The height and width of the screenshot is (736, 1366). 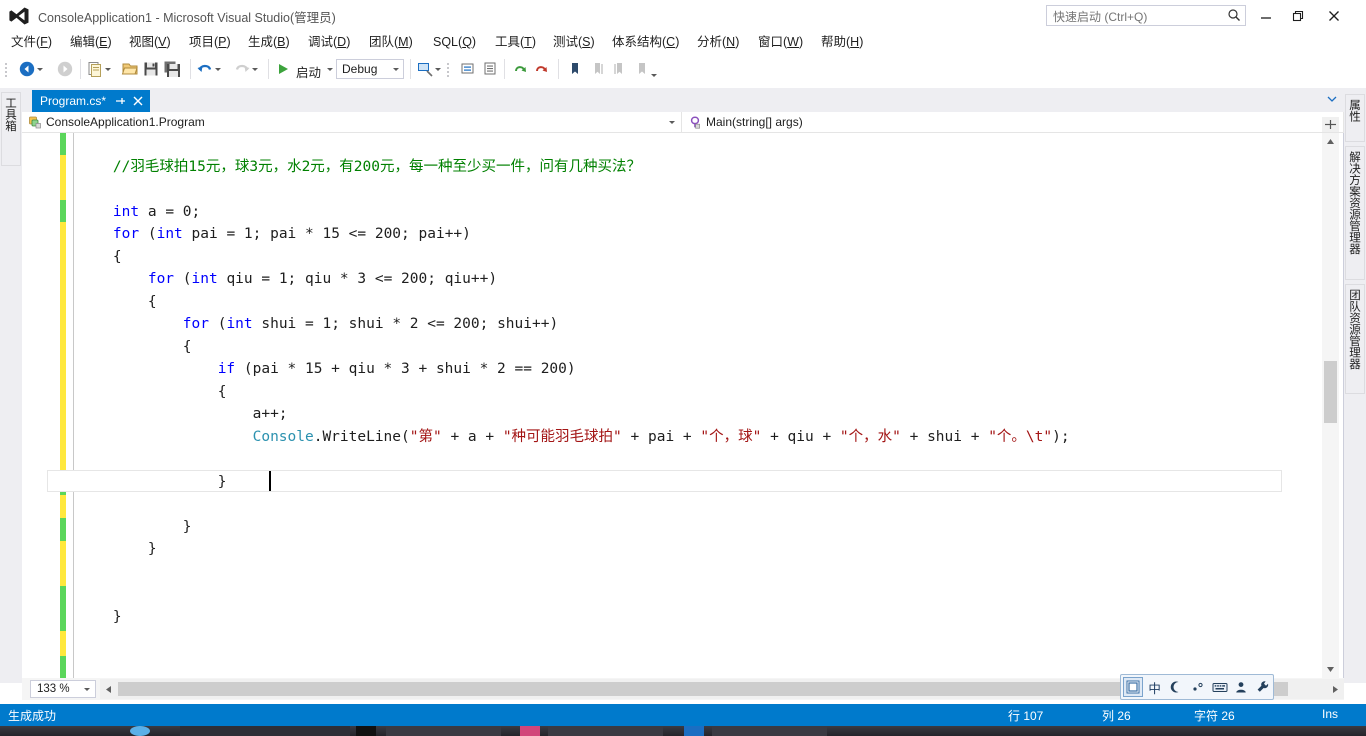 What do you see at coordinates (1355, 213) in the screenshot?
I see `solution-explorer-tab: 解决方案资源管理器` at bounding box center [1355, 213].